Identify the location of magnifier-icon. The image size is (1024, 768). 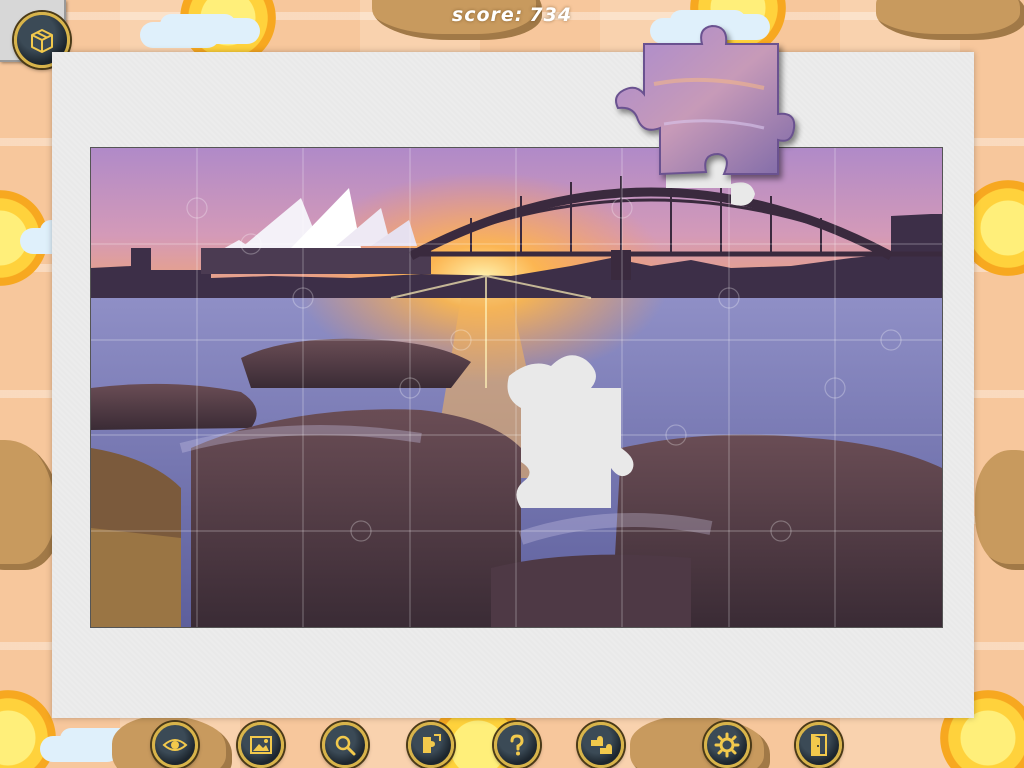
(345, 745).